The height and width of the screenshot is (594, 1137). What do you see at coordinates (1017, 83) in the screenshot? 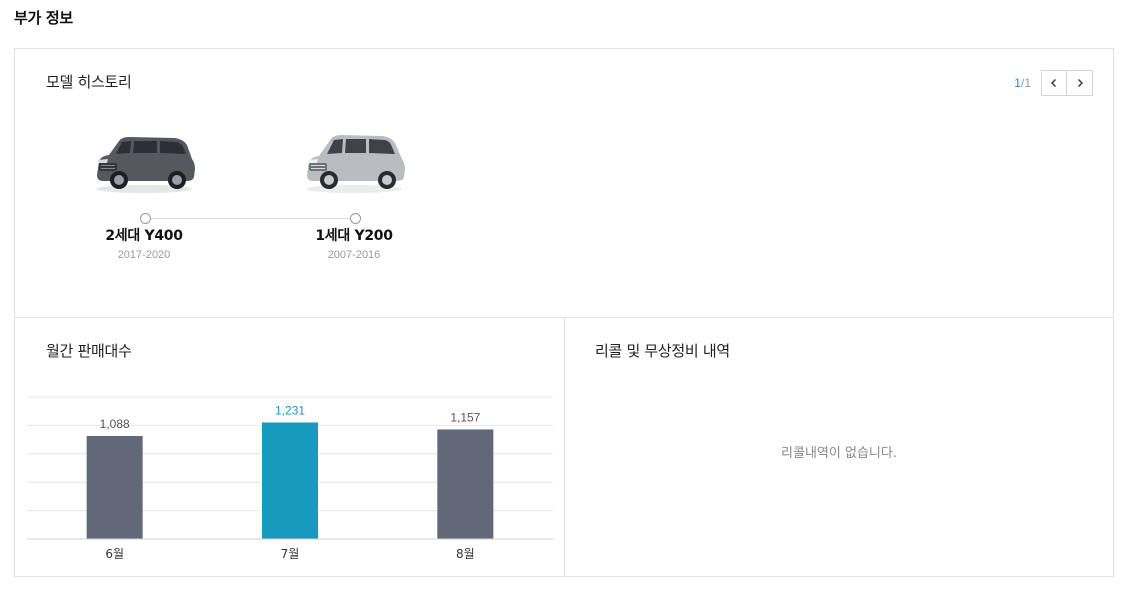
I see `pager-current: 1` at bounding box center [1017, 83].